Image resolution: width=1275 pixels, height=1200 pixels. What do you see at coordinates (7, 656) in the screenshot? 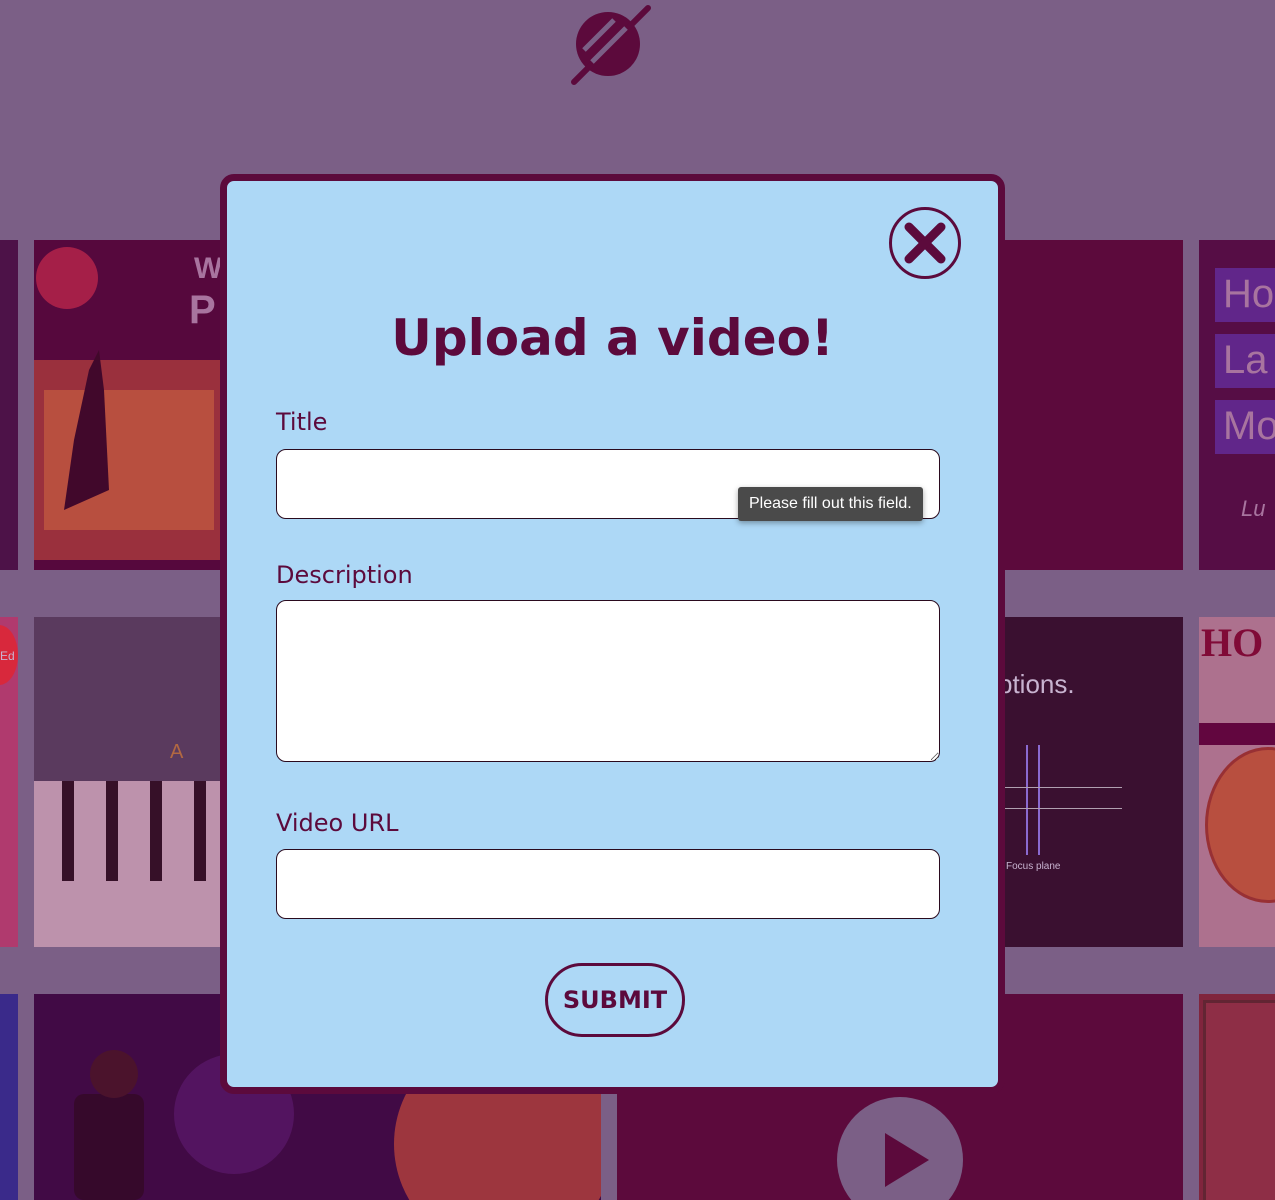
I see `thumbnail-text: Ed` at bounding box center [7, 656].